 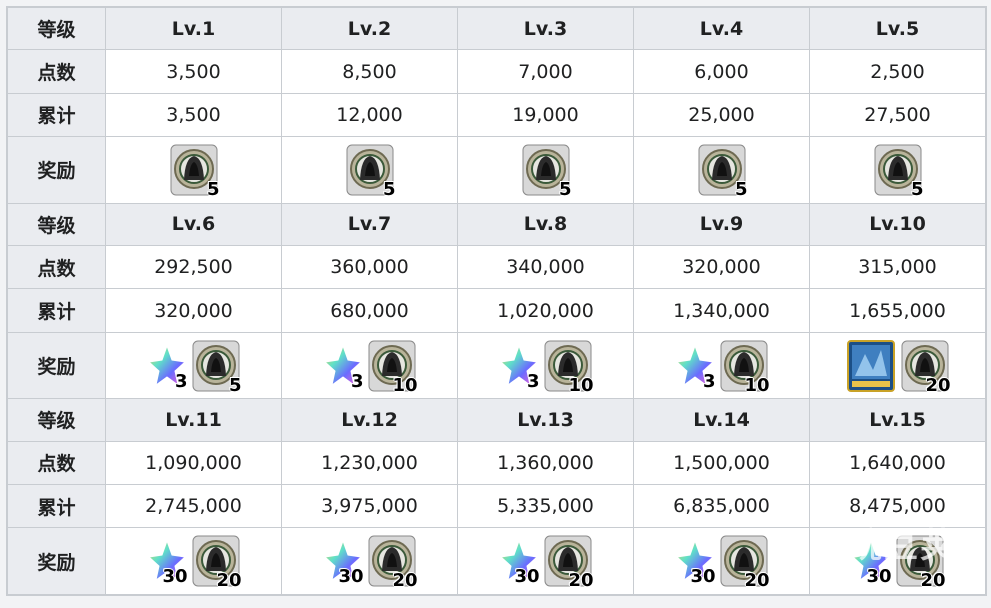 What do you see at coordinates (721, 420) in the screenshot?
I see `level-cell: Lv.14` at bounding box center [721, 420].